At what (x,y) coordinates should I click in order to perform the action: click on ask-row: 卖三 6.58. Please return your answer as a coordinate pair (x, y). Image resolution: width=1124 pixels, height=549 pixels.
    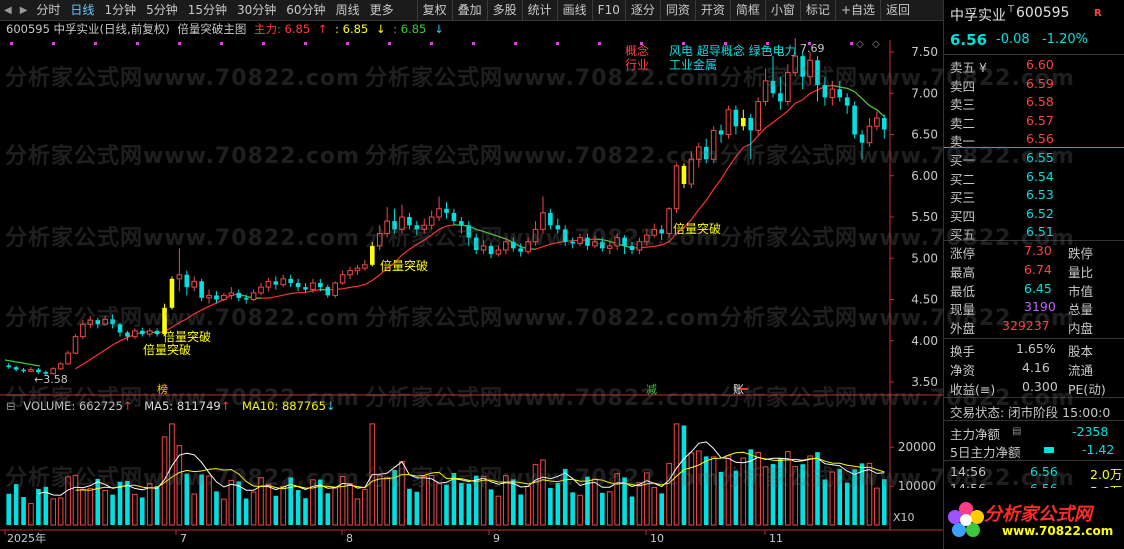
    Looking at the image, I should click on (1034, 102).